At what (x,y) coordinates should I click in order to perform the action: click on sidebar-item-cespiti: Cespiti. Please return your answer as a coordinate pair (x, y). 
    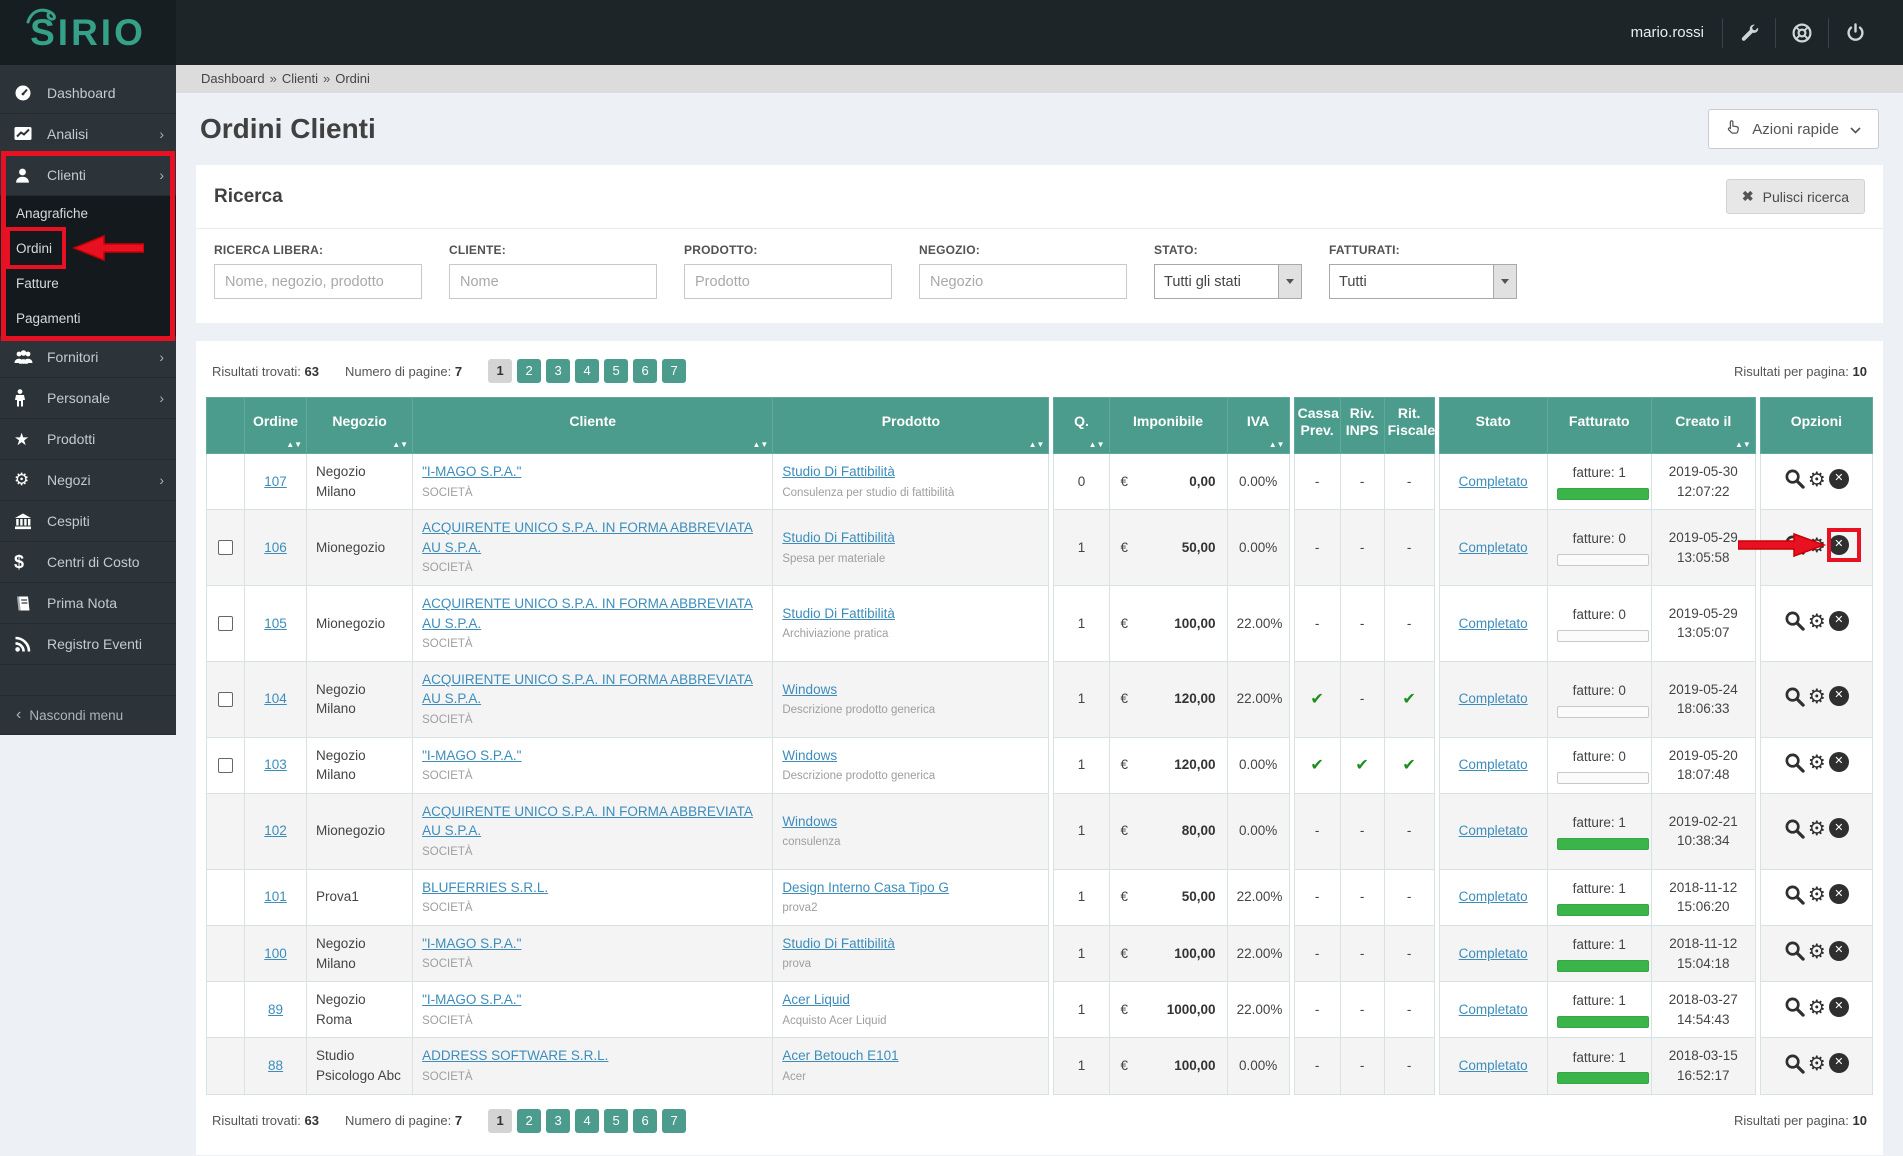
    Looking at the image, I should click on (88, 521).